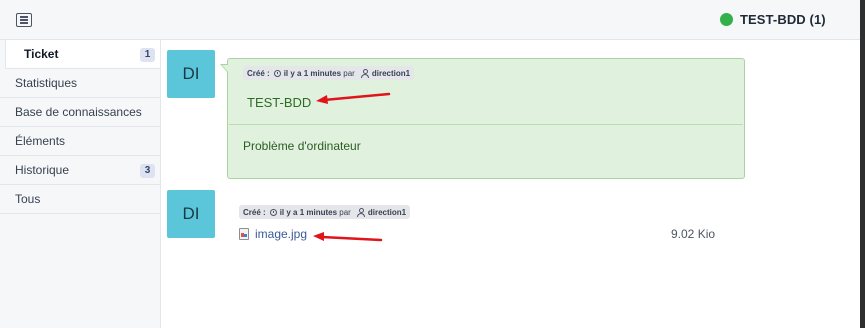  Describe the element at coordinates (281, 234) in the screenshot. I see `document-name: image.jpg` at that location.